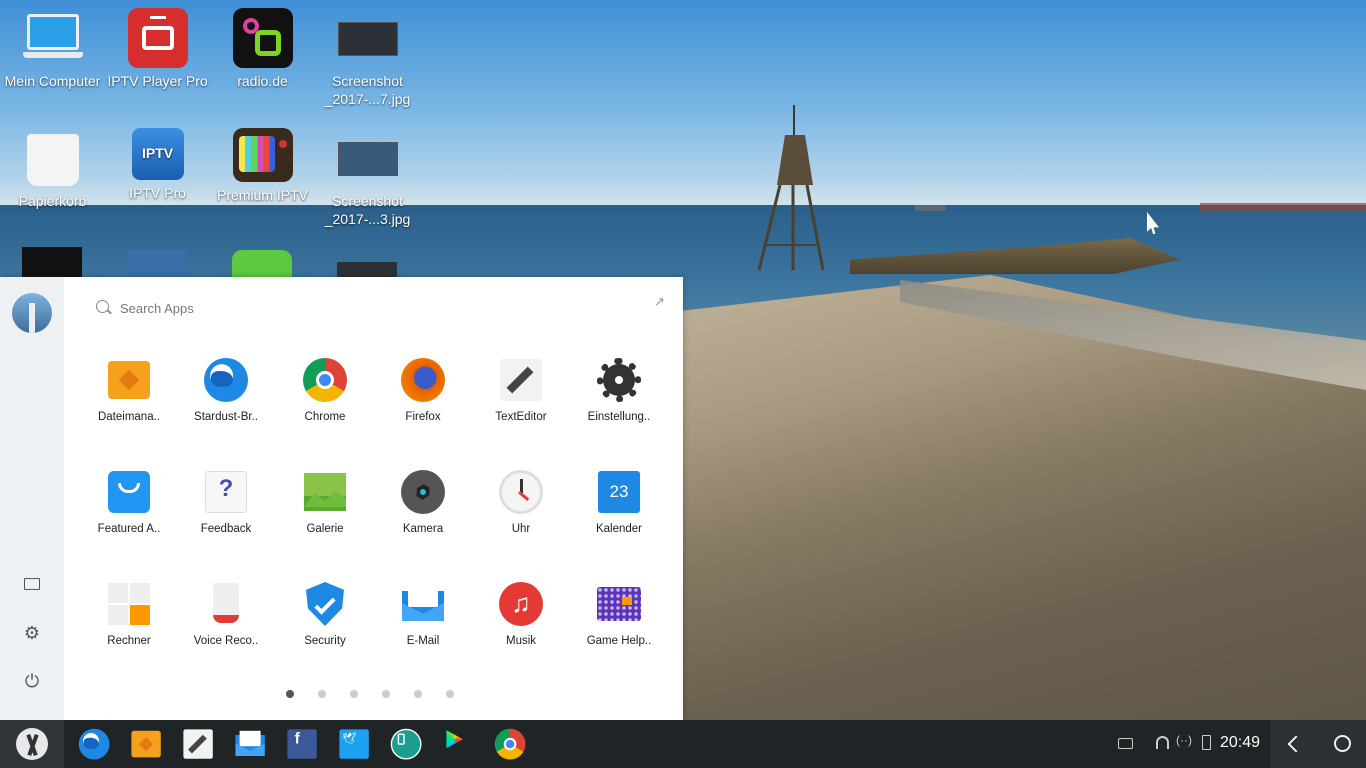 The width and height of the screenshot is (1366, 768). What do you see at coordinates (367, 90) in the screenshot?
I see `desktop-icon-label: Screenshot _2017-...7.jpg` at bounding box center [367, 90].